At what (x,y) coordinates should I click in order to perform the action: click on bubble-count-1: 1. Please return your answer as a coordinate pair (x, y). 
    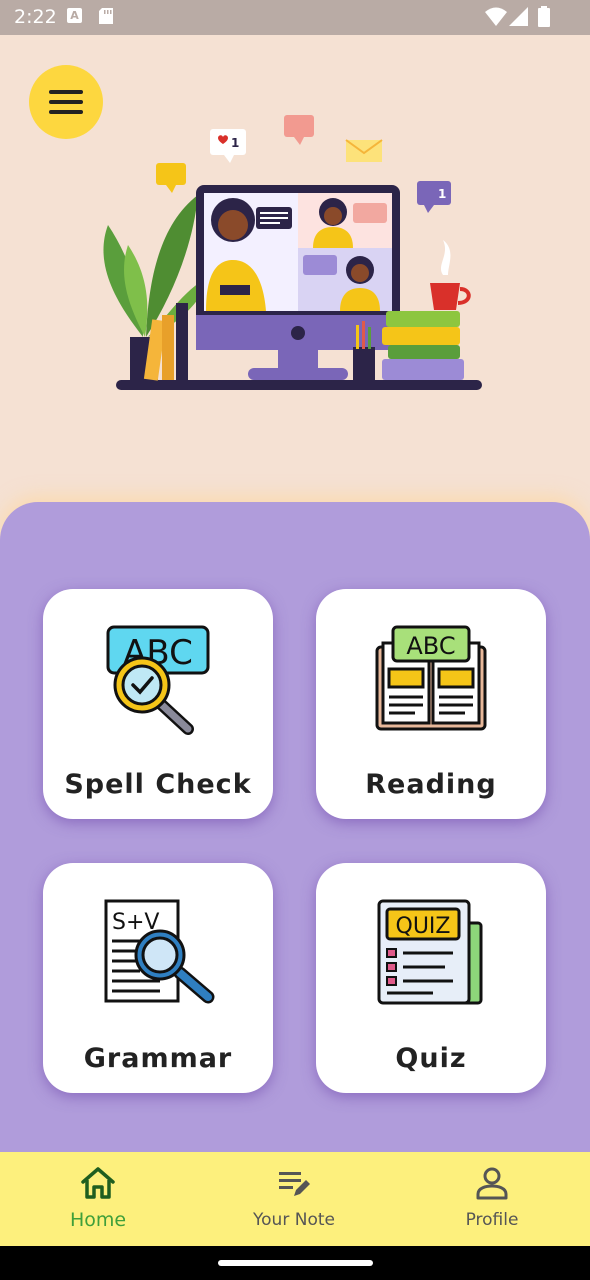
    Looking at the image, I should click on (235, 143).